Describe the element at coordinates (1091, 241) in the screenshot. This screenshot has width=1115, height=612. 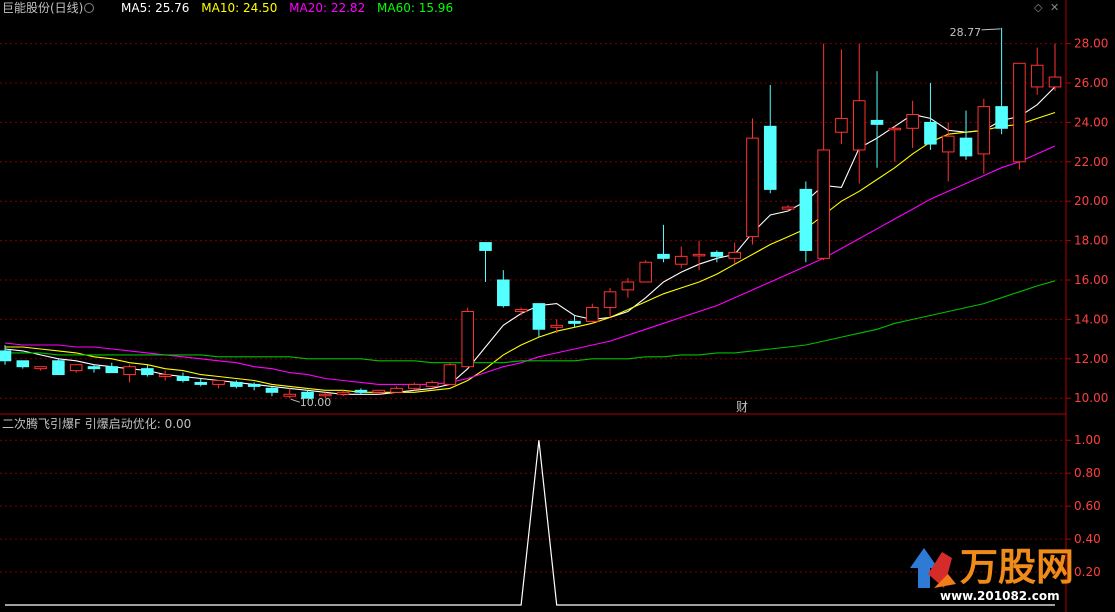
I see `price-tick-label: 18.00` at that location.